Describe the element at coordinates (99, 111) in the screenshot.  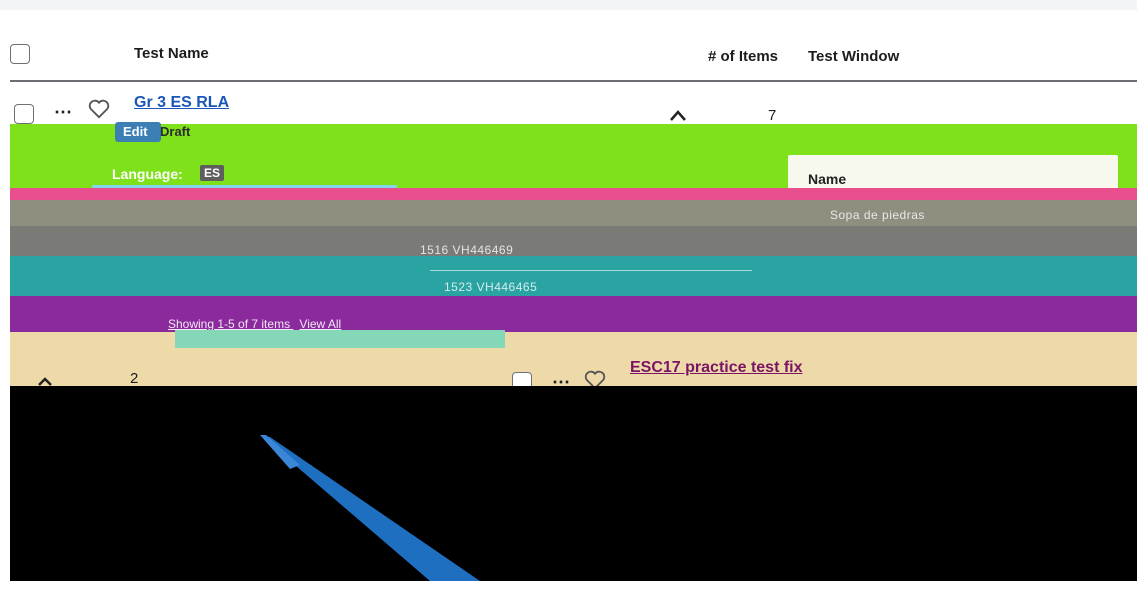
I see `favorite-heart-icon` at that location.